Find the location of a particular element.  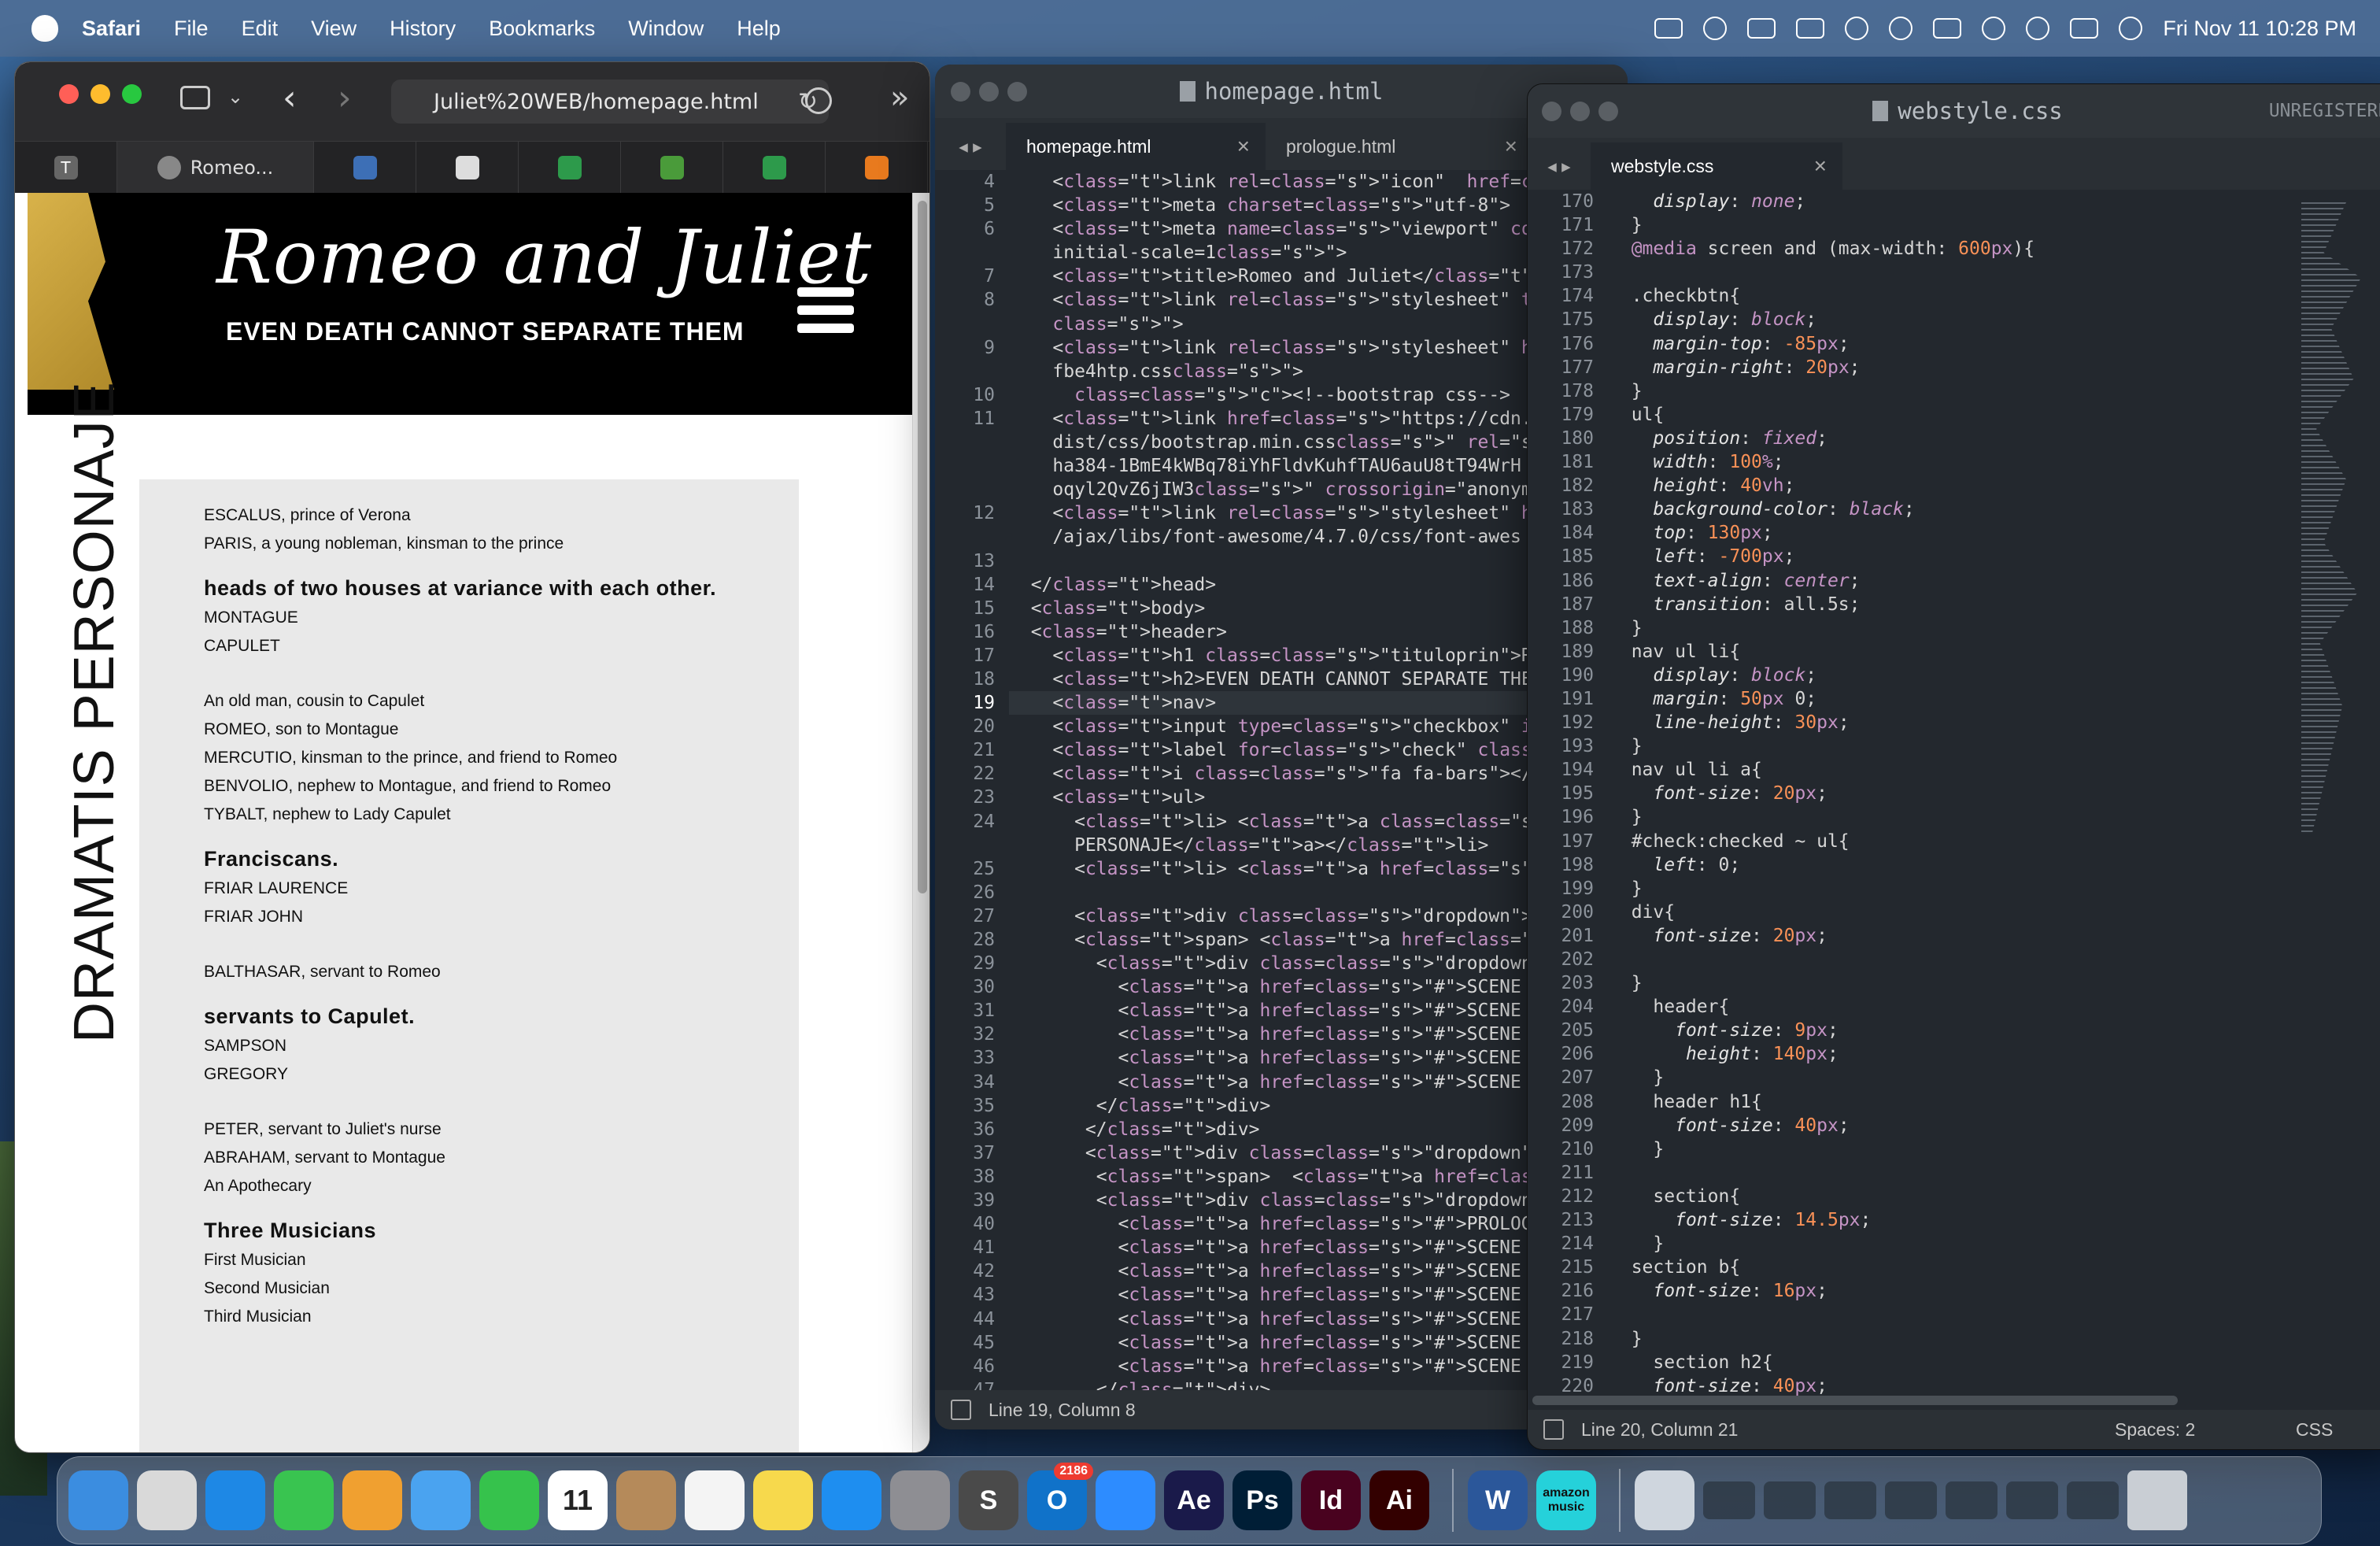

hamburger-menu-icon is located at coordinates (825, 310).